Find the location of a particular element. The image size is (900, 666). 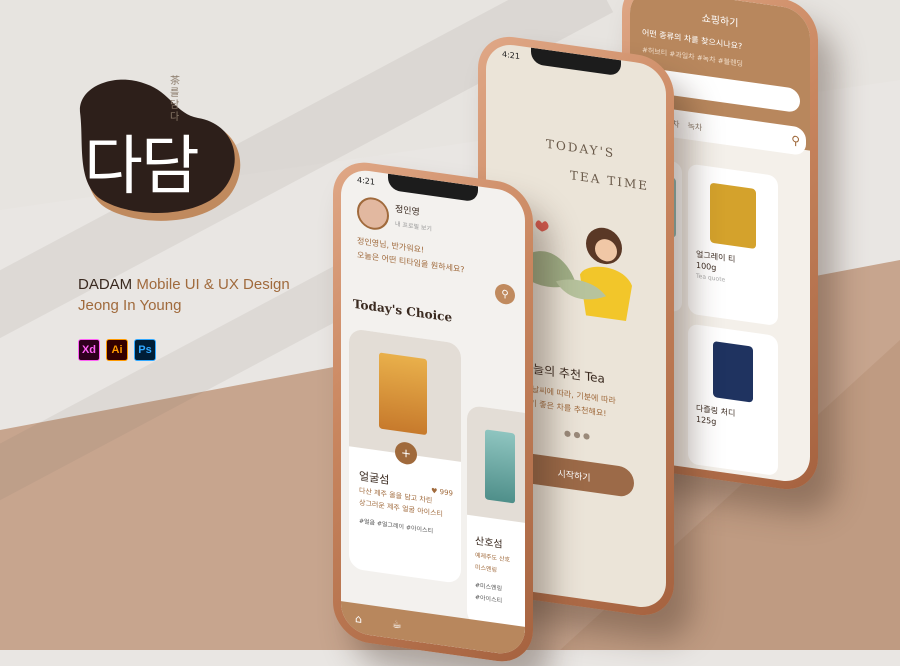

xd-icon: Xd is located at coordinates (89, 350).